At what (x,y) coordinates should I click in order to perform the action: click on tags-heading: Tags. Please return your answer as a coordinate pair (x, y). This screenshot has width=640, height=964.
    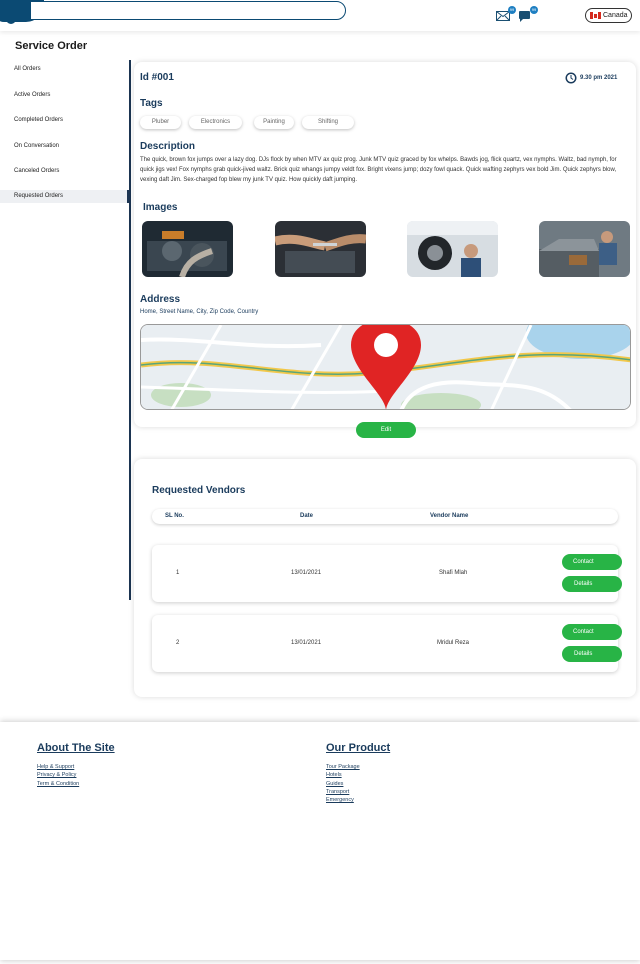
    Looking at the image, I should click on (151, 103).